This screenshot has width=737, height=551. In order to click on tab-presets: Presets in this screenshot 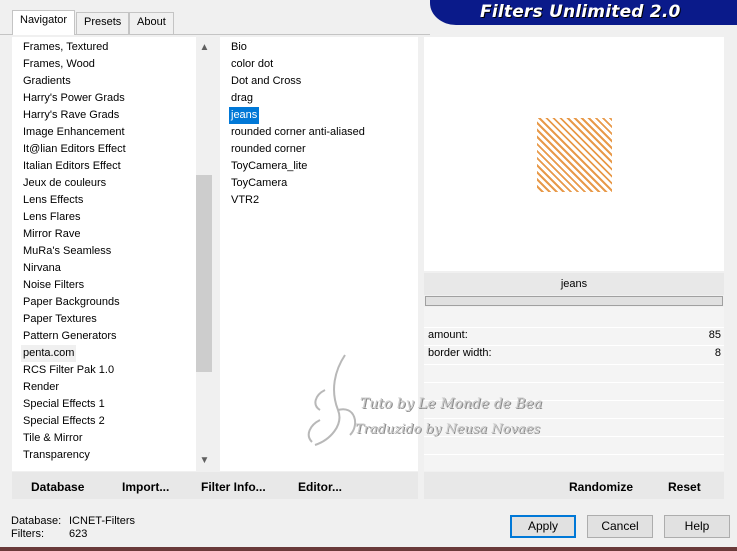, I will do `click(103, 23)`.